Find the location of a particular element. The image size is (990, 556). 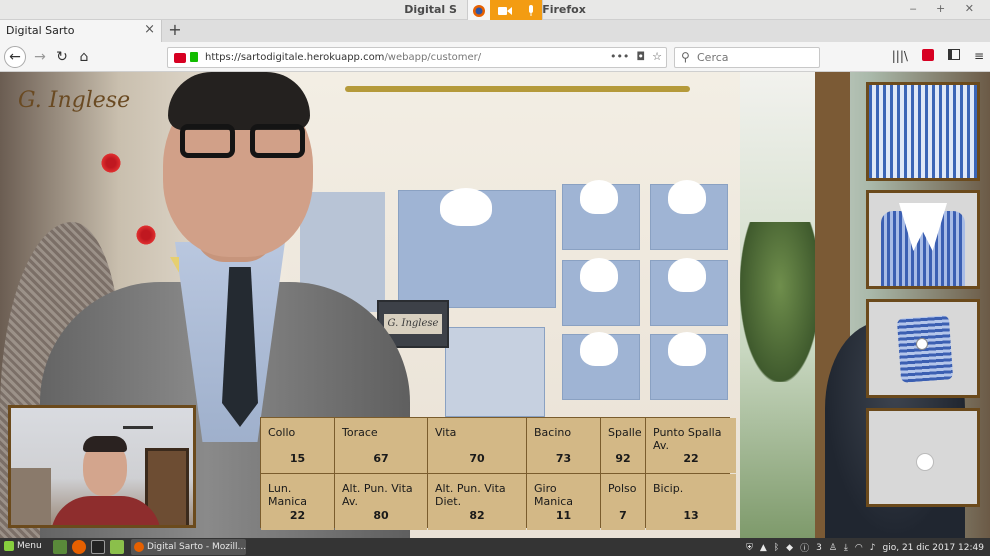

measure-giro-manica: Giro Manica 11 is located at coordinates (563, 502).